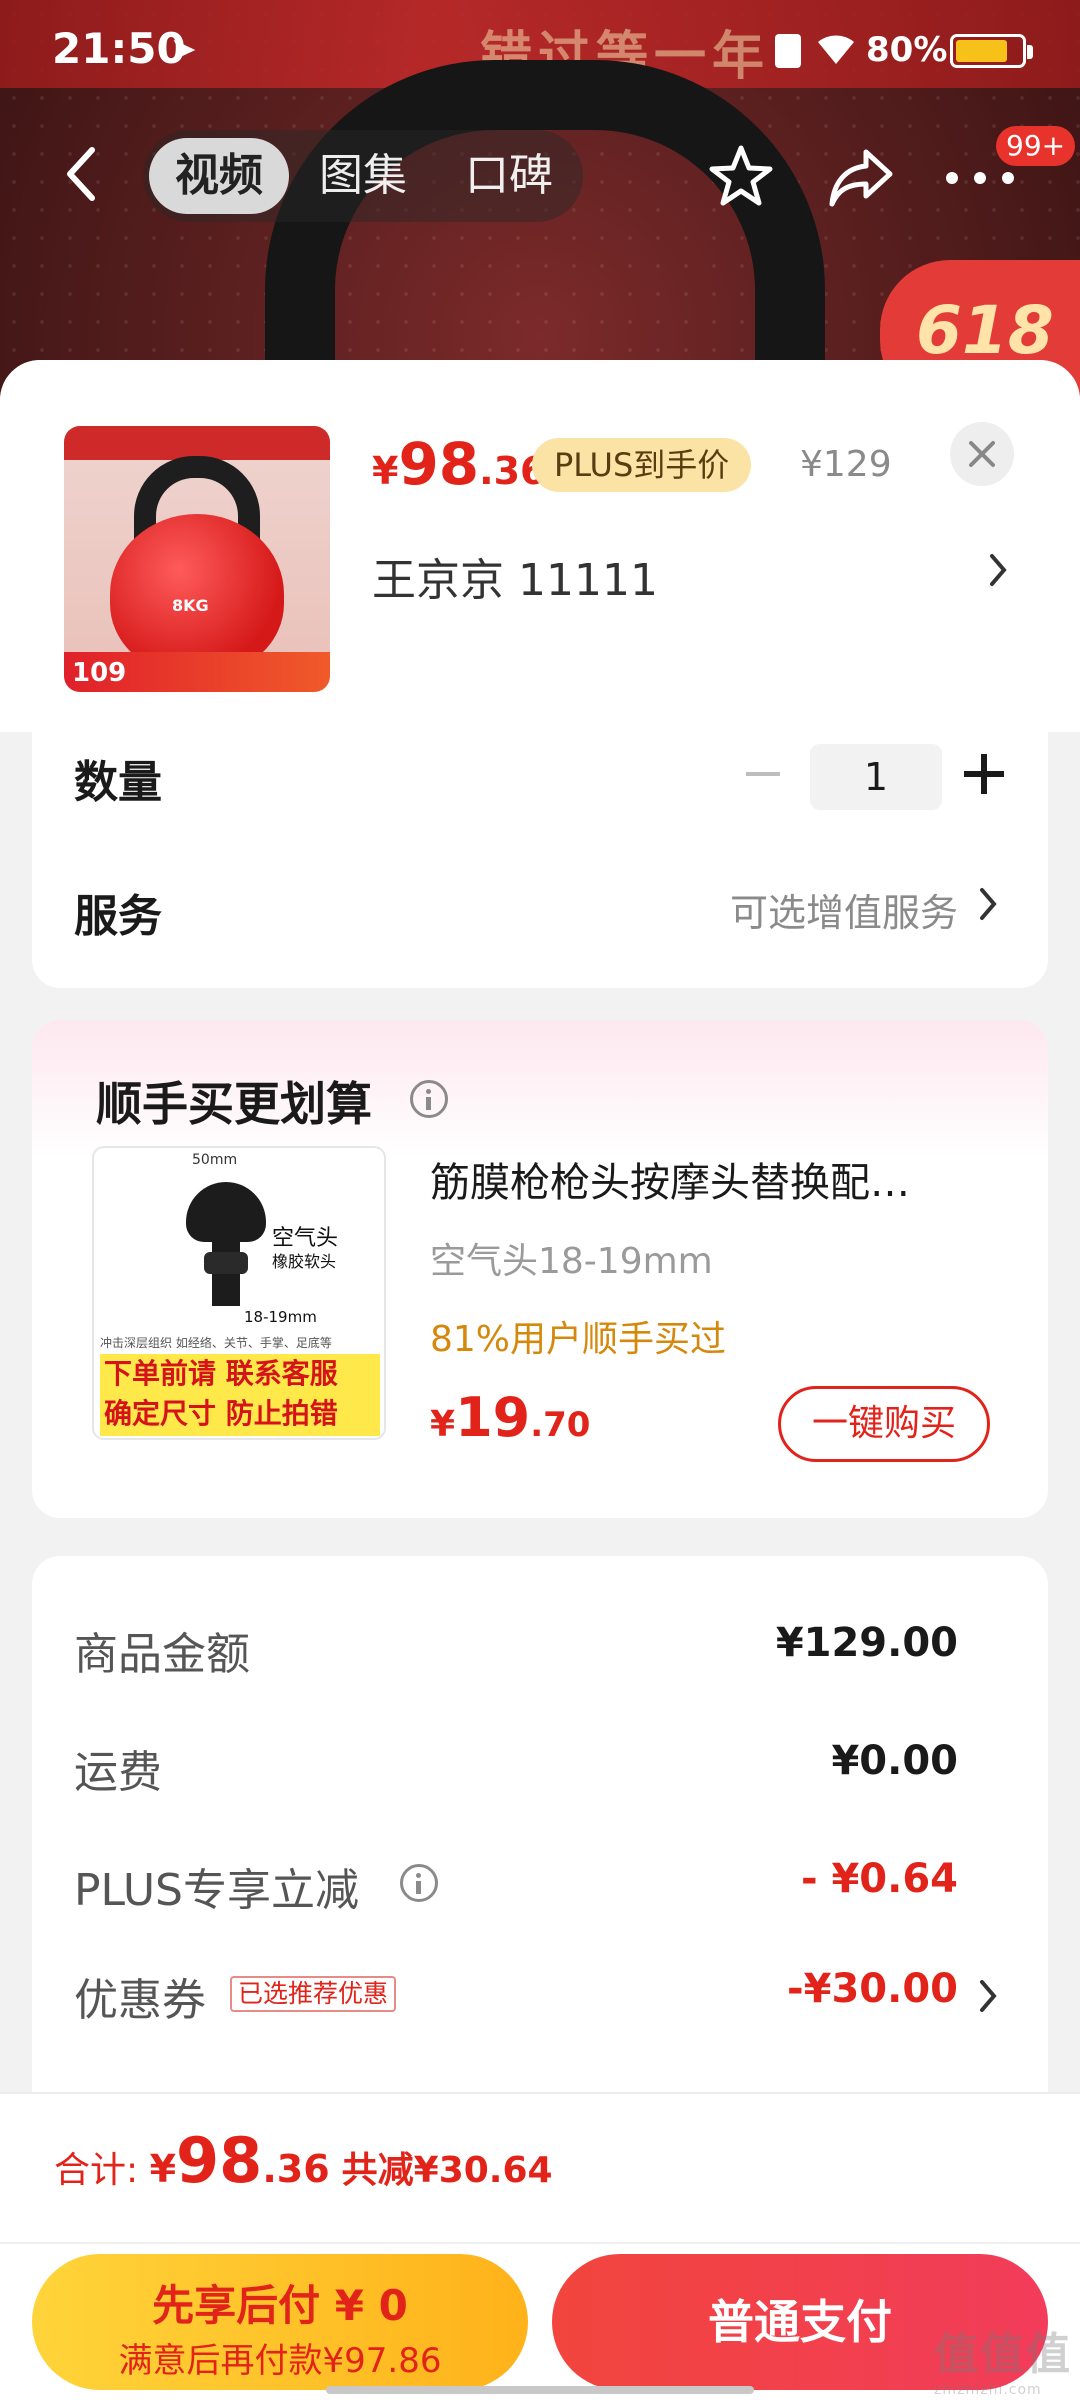 Image resolution: width=1080 pixels, height=2400 pixels. What do you see at coordinates (540, 1993) in the screenshot?
I see `coupon-row: 优惠券 已选推荐优惠 -¥30.00` at bounding box center [540, 1993].